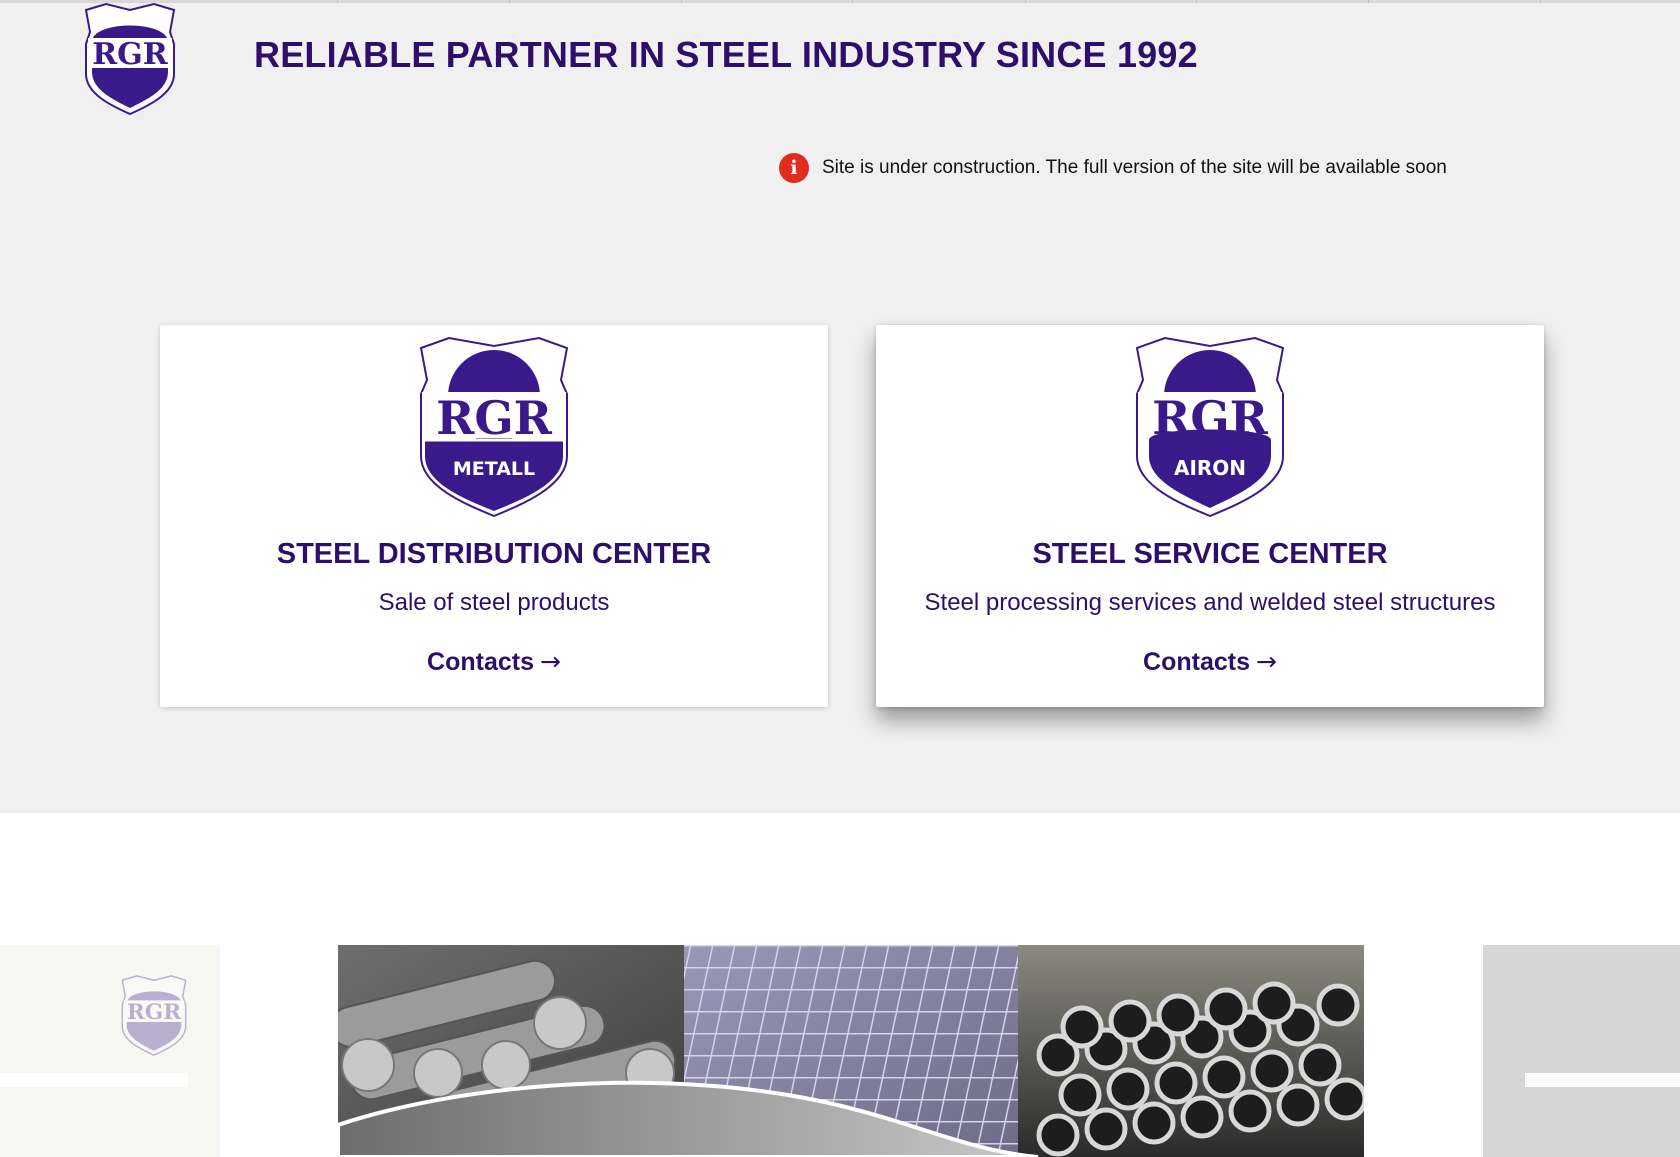 The image size is (1680, 1157). I want to click on info-icon: i, so click(794, 168).